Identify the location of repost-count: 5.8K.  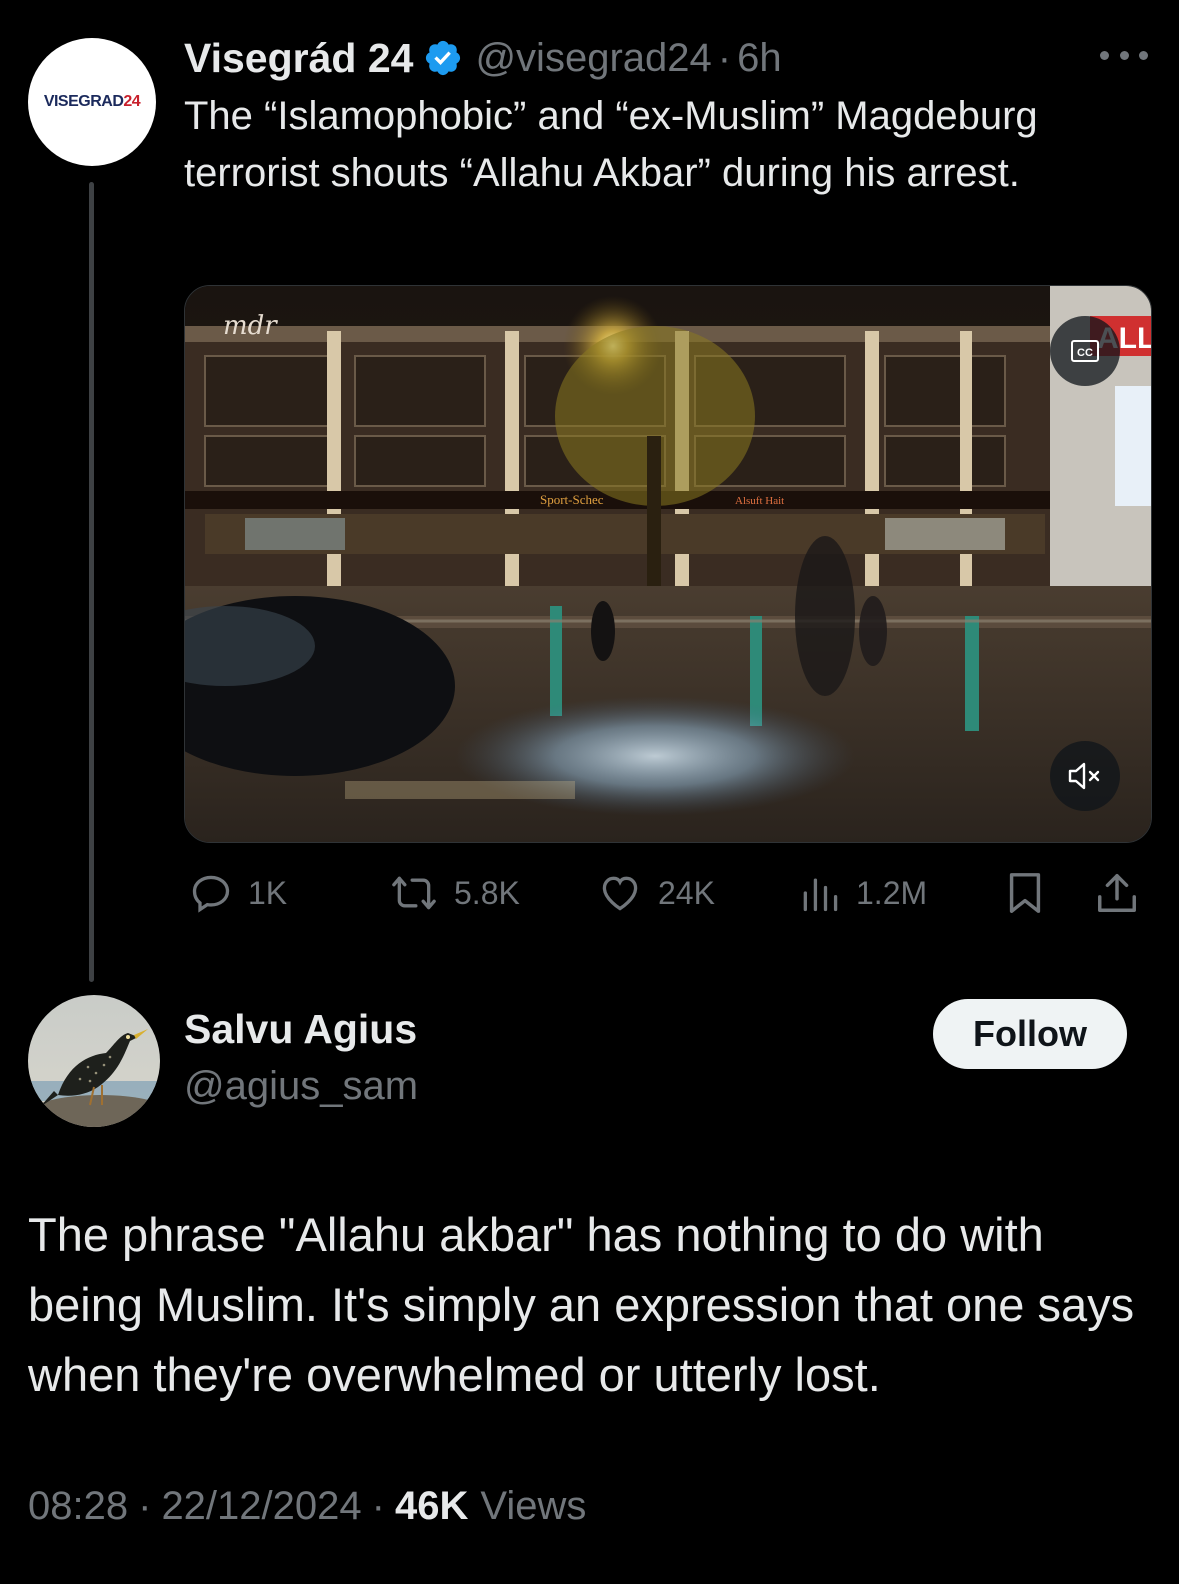
(487, 892).